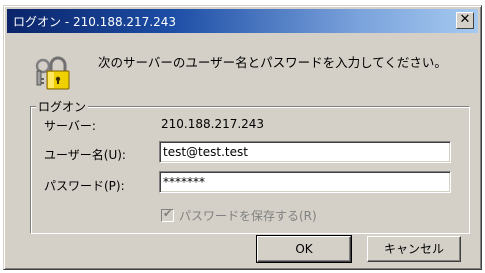 This screenshot has height=273, width=485. I want to click on ok-button: OK, so click(304, 249).